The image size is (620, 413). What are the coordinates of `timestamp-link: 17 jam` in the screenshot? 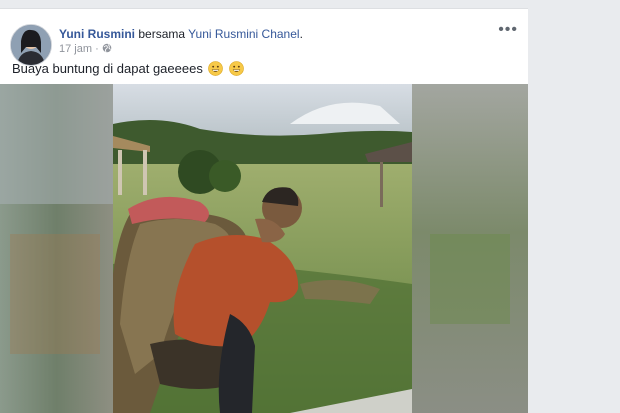 It's located at (75, 49).